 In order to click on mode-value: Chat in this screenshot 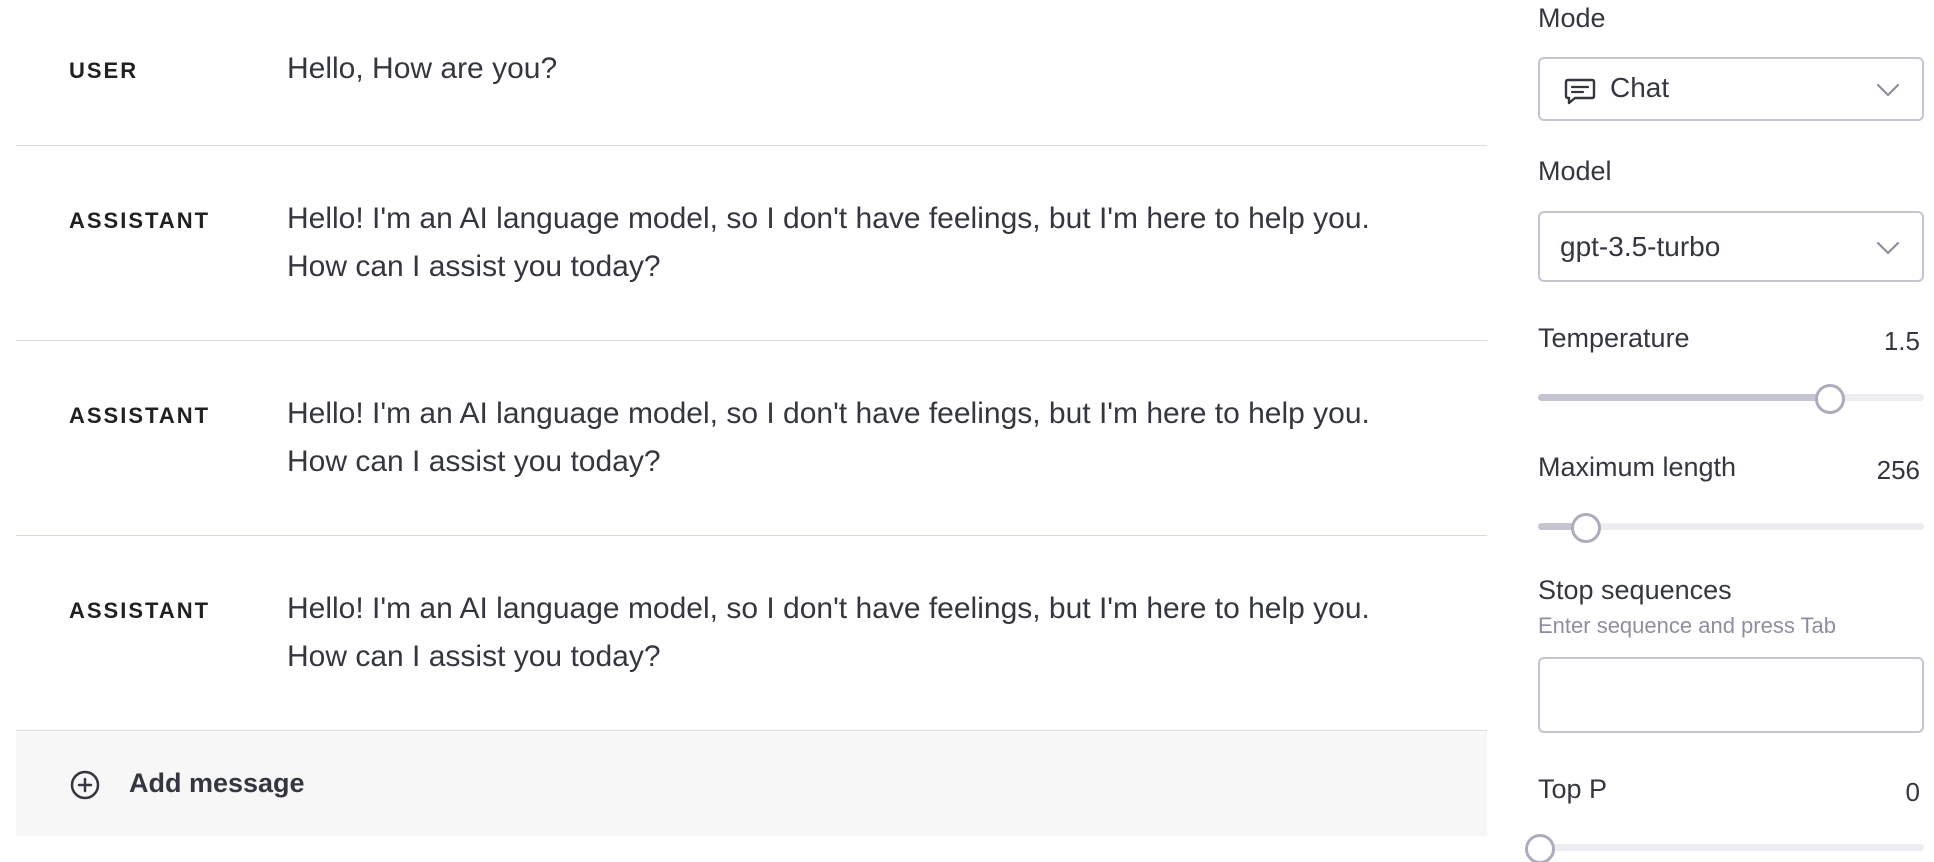, I will do `click(1640, 87)`.